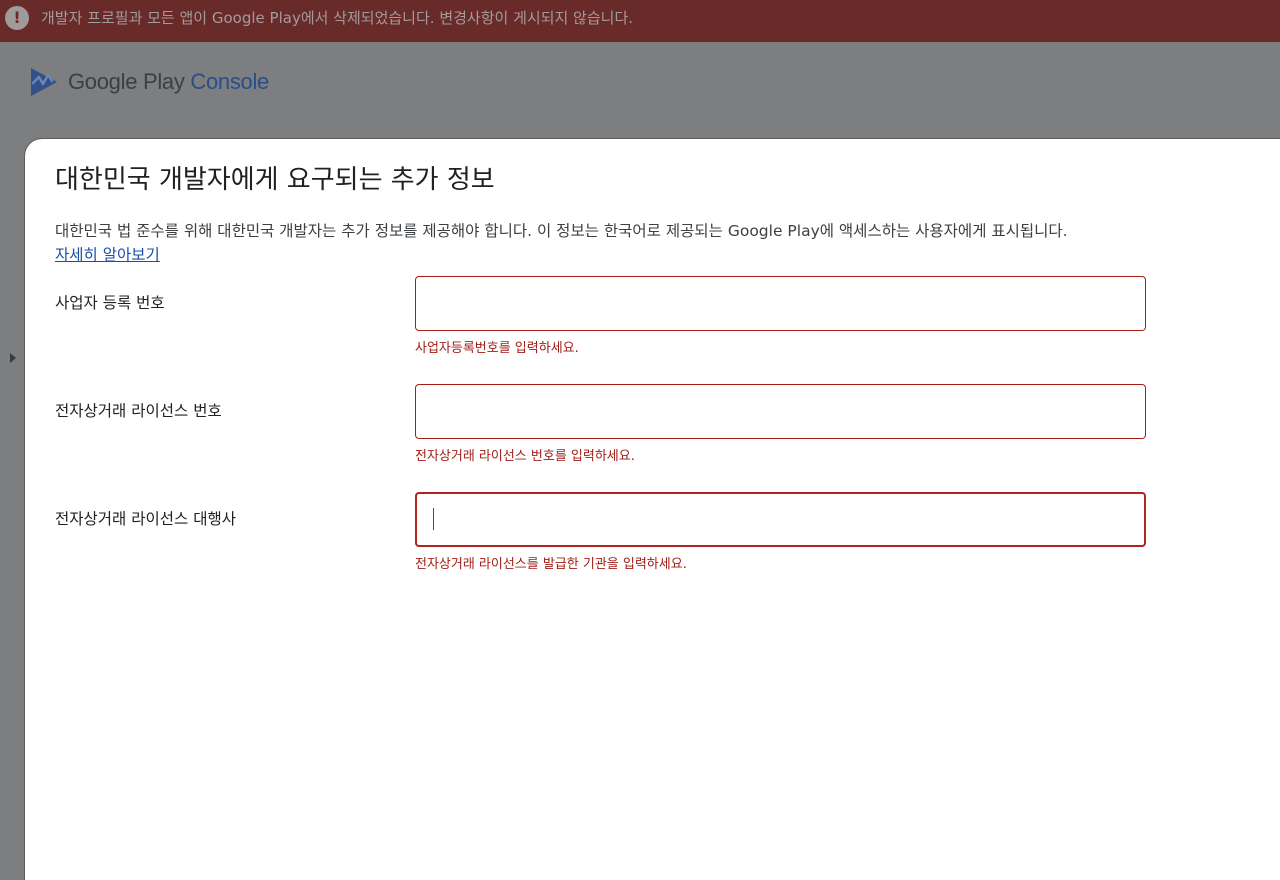 Image resolution: width=1280 pixels, height=880 pixels. What do you see at coordinates (780, 303) in the screenshot?
I see `business-registration-input` at bounding box center [780, 303].